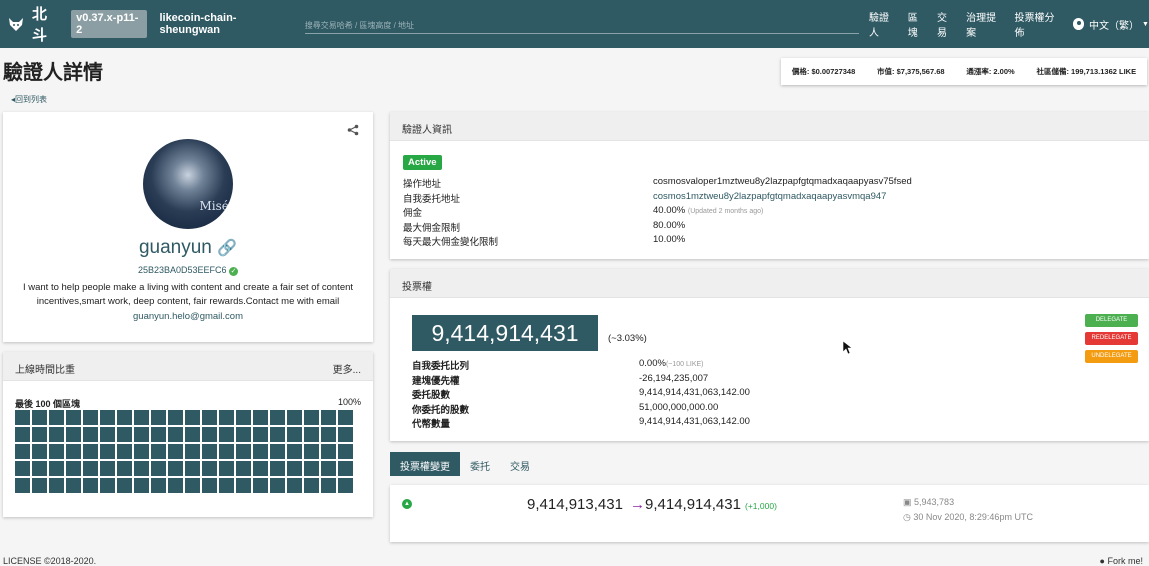 The width and height of the screenshot is (1149, 566). What do you see at coordinates (349, 402) in the screenshot?
I see `uptime-percent: 100%` at bounding box center [349, 402].